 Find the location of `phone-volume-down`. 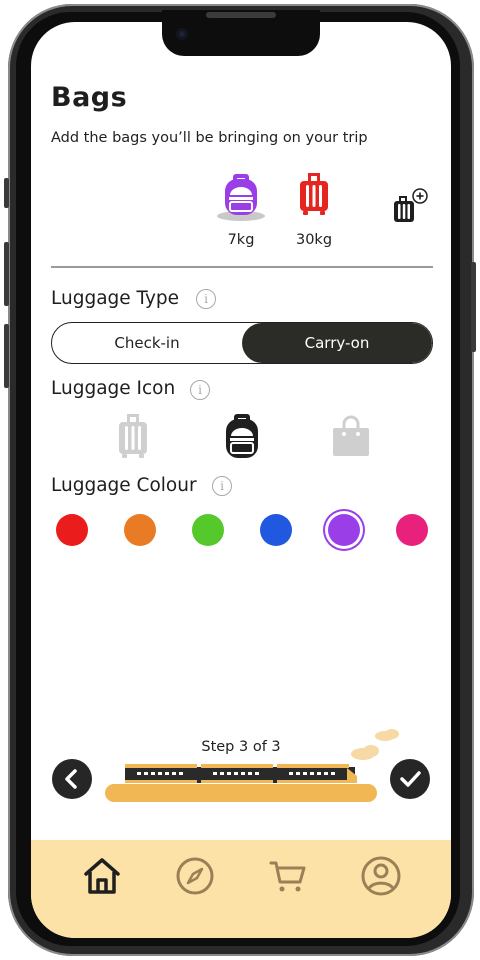

phone-volume-down is located at coordinates (6, 356).